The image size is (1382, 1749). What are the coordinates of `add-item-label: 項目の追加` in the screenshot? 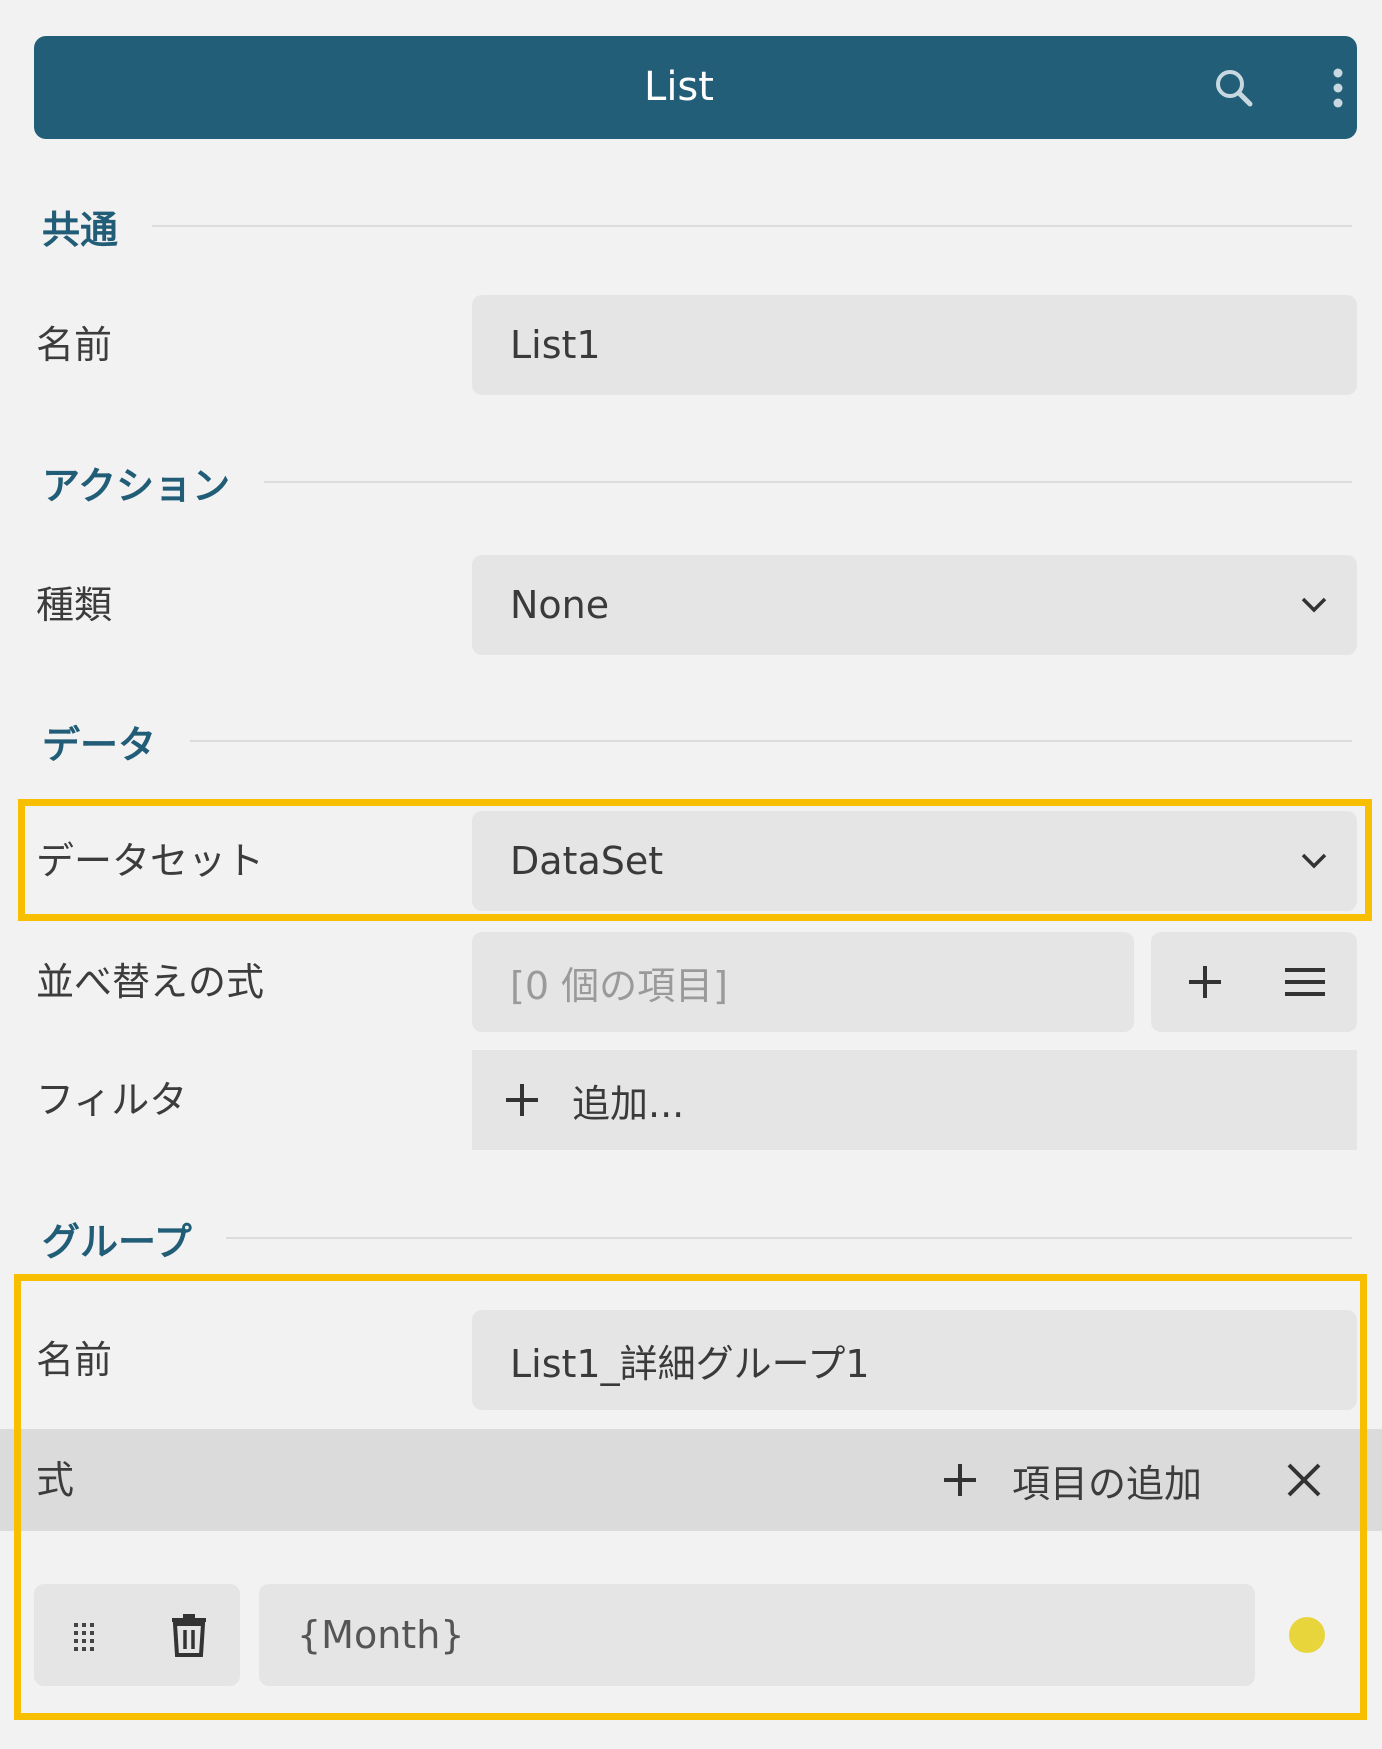 It's located at (1107, 1483).